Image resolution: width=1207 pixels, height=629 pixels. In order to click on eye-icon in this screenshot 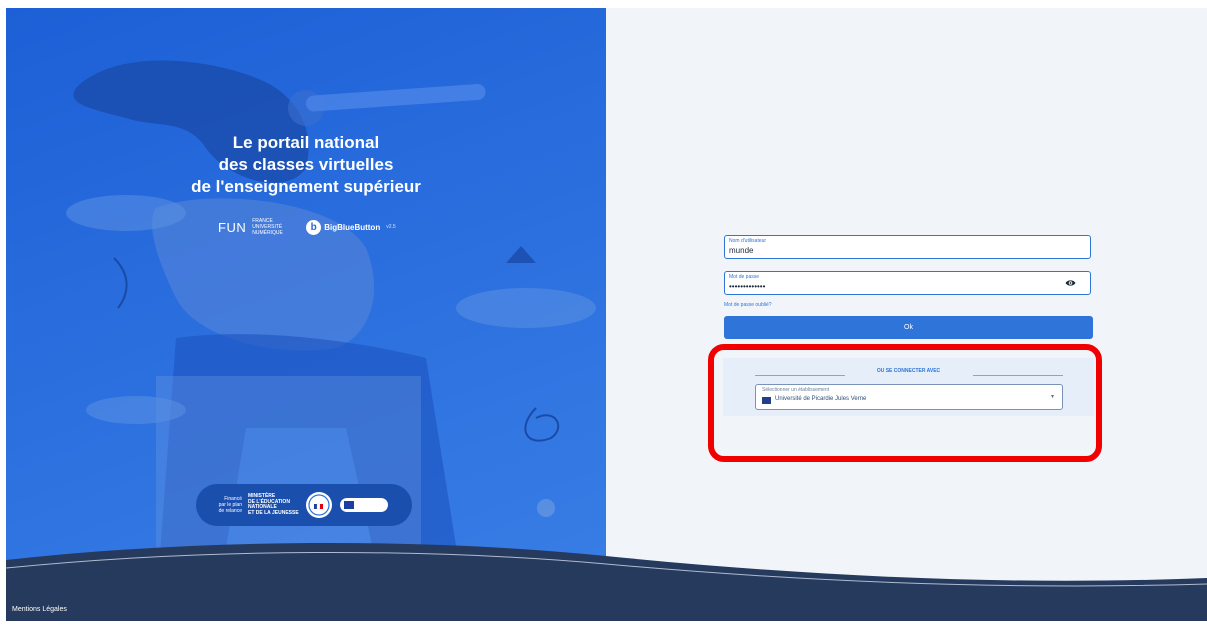, I will do `click(1070, 283)`.